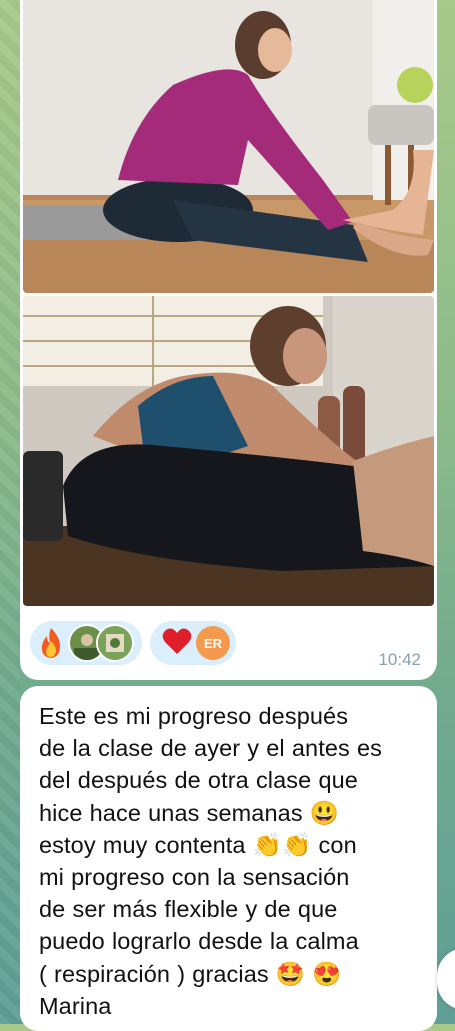  What do you see at coordinates (446, 979) in the screenshot?
I see `scroll-down-button` at bounding box center [446, 979].